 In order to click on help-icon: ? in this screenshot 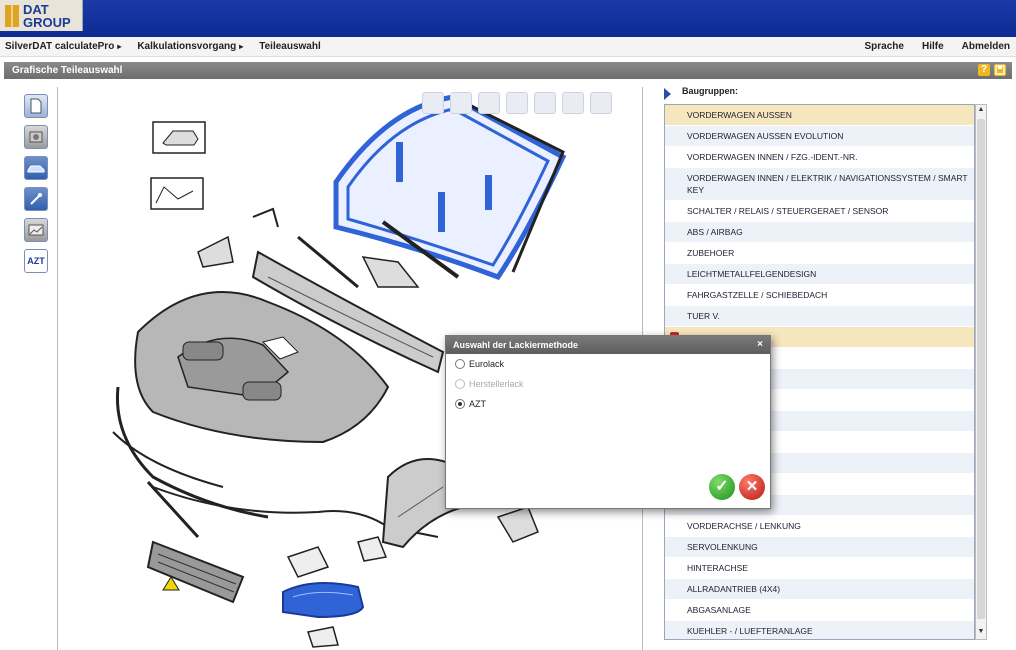, I will do `click(984, 70)`.